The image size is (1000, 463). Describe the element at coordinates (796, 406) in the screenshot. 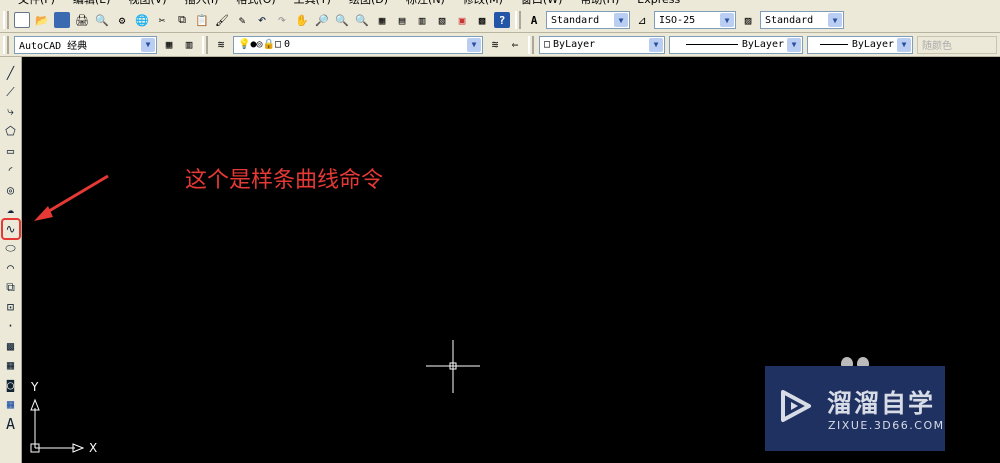

I see `play-logo-icon` at that location.